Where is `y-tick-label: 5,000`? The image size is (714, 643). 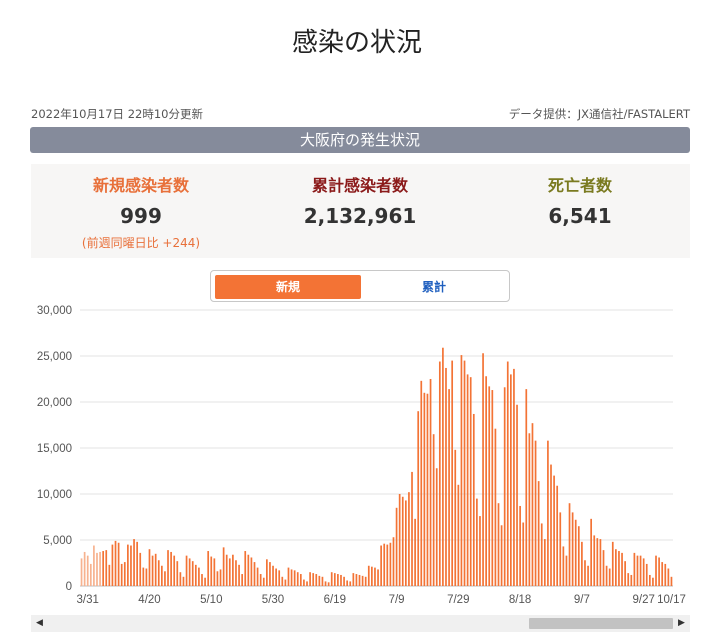 y-tick-label: 5,000 is located at coordinates (57, 541).